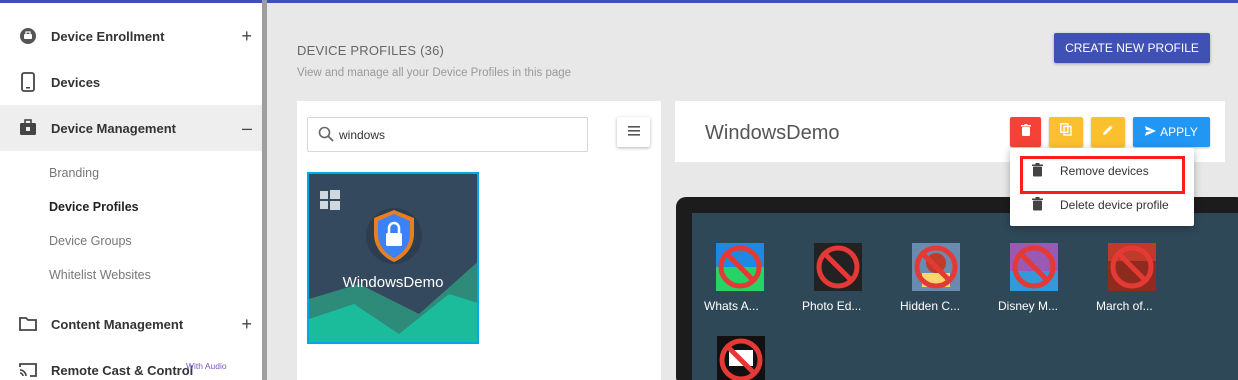  What do you see at coordinates (108, 36) in the screenshot?
I see `sidebar-item-label: Device Enrollment` at bounding box center [108, 36].